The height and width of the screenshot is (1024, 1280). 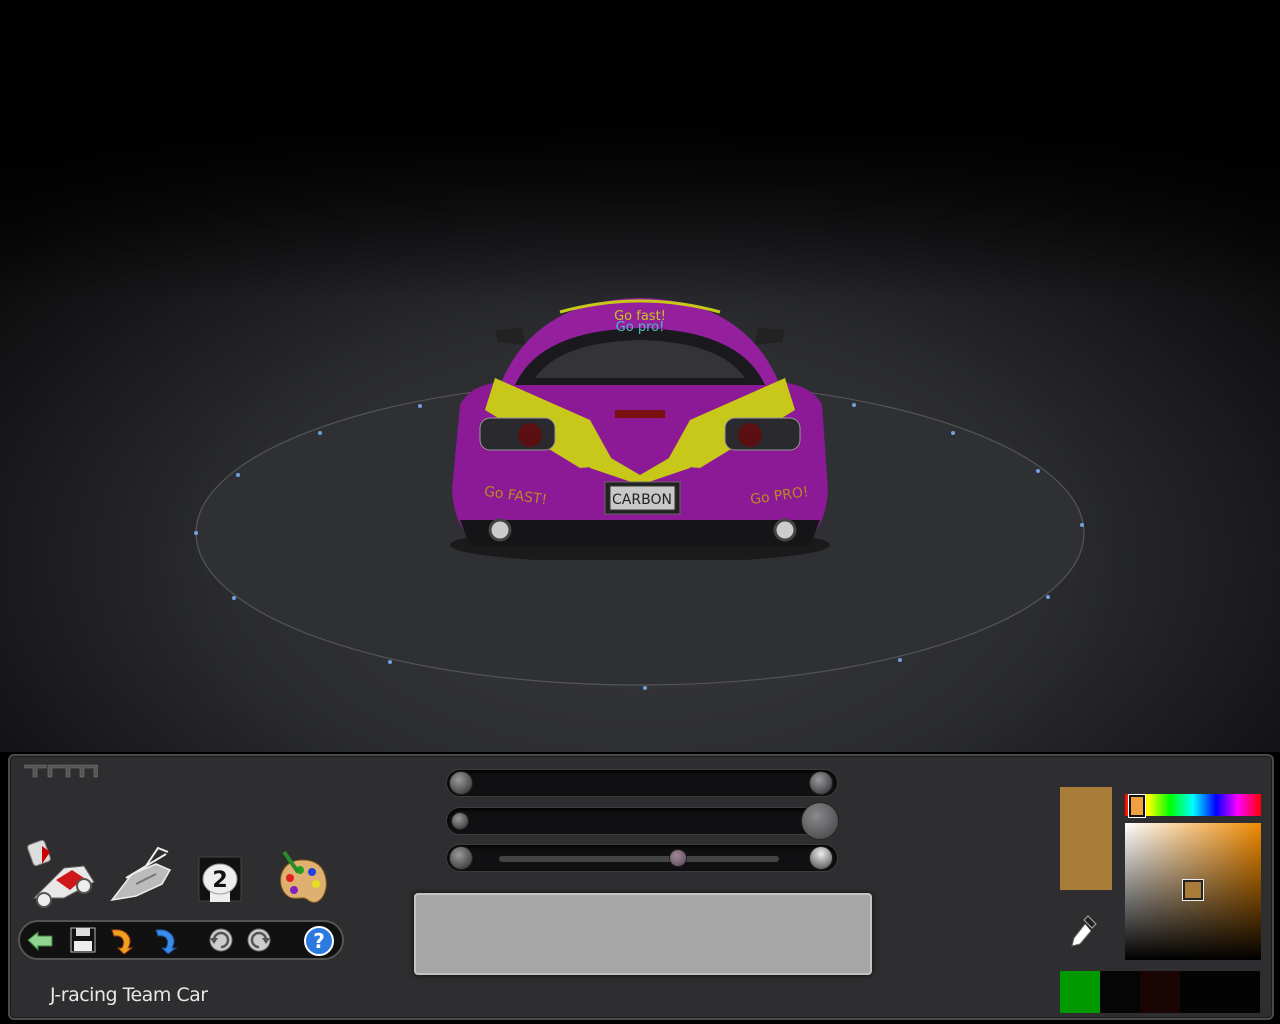 I want to click on car-model: Go fast! Go pro! Go FAST! Go PRO! CARBON, so click(x=640, y=429).